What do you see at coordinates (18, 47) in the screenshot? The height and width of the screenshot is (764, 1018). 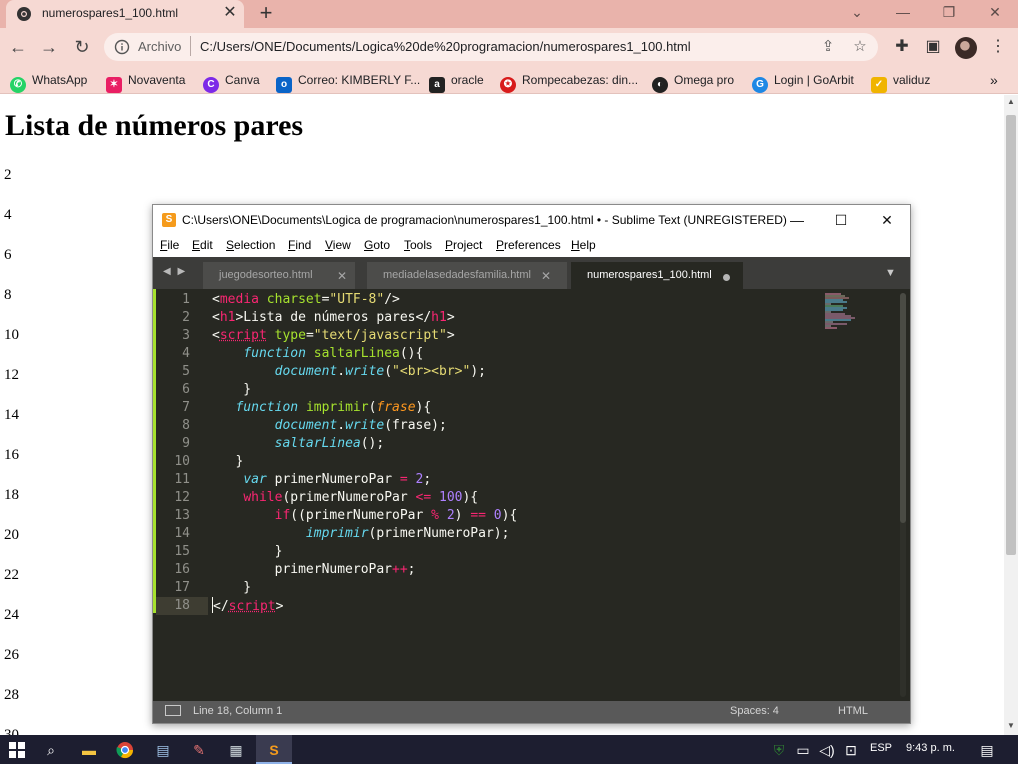 I see `back-button: ←` at bounding box center [18, 47].